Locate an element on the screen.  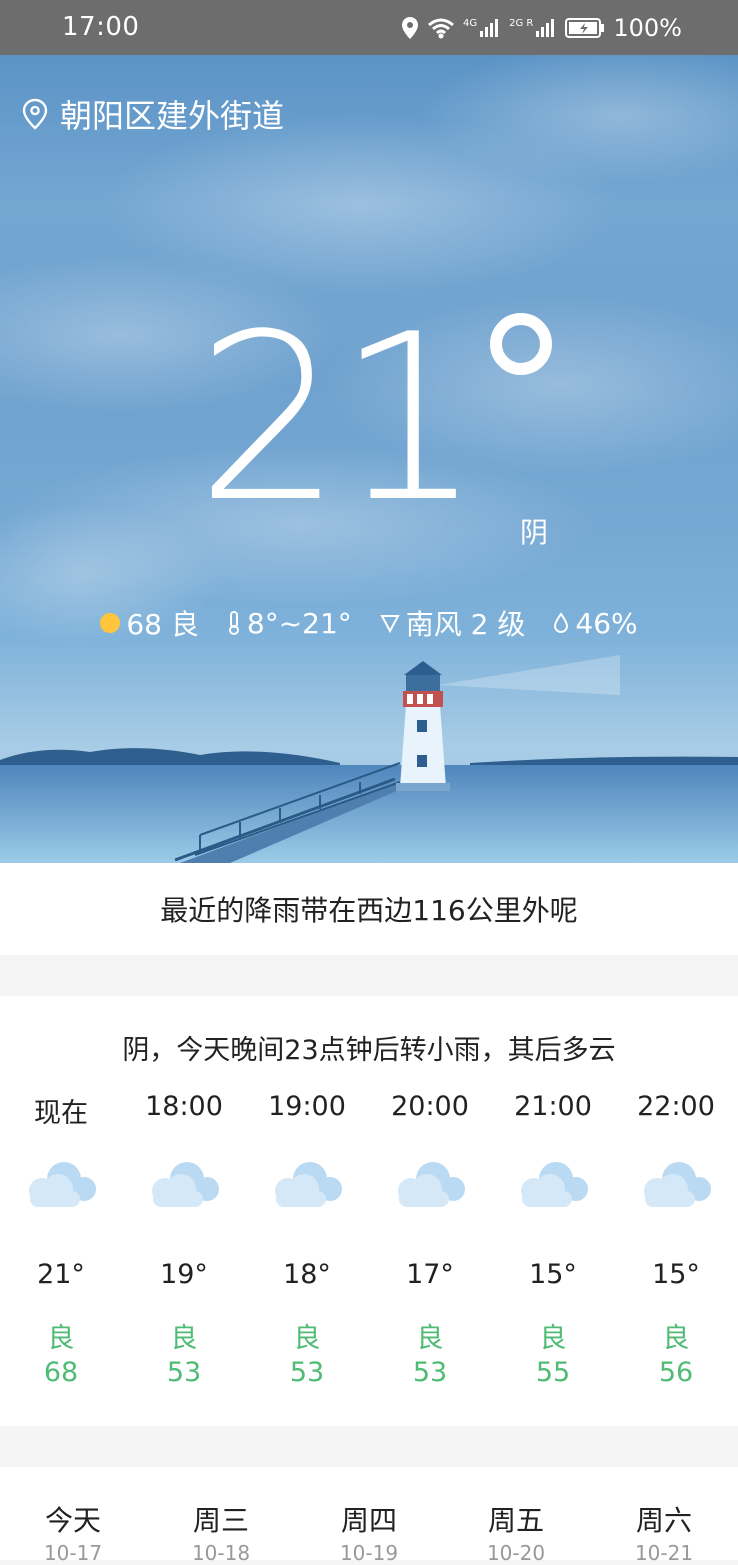
location-status-icon is located at coordinates (410, 28).